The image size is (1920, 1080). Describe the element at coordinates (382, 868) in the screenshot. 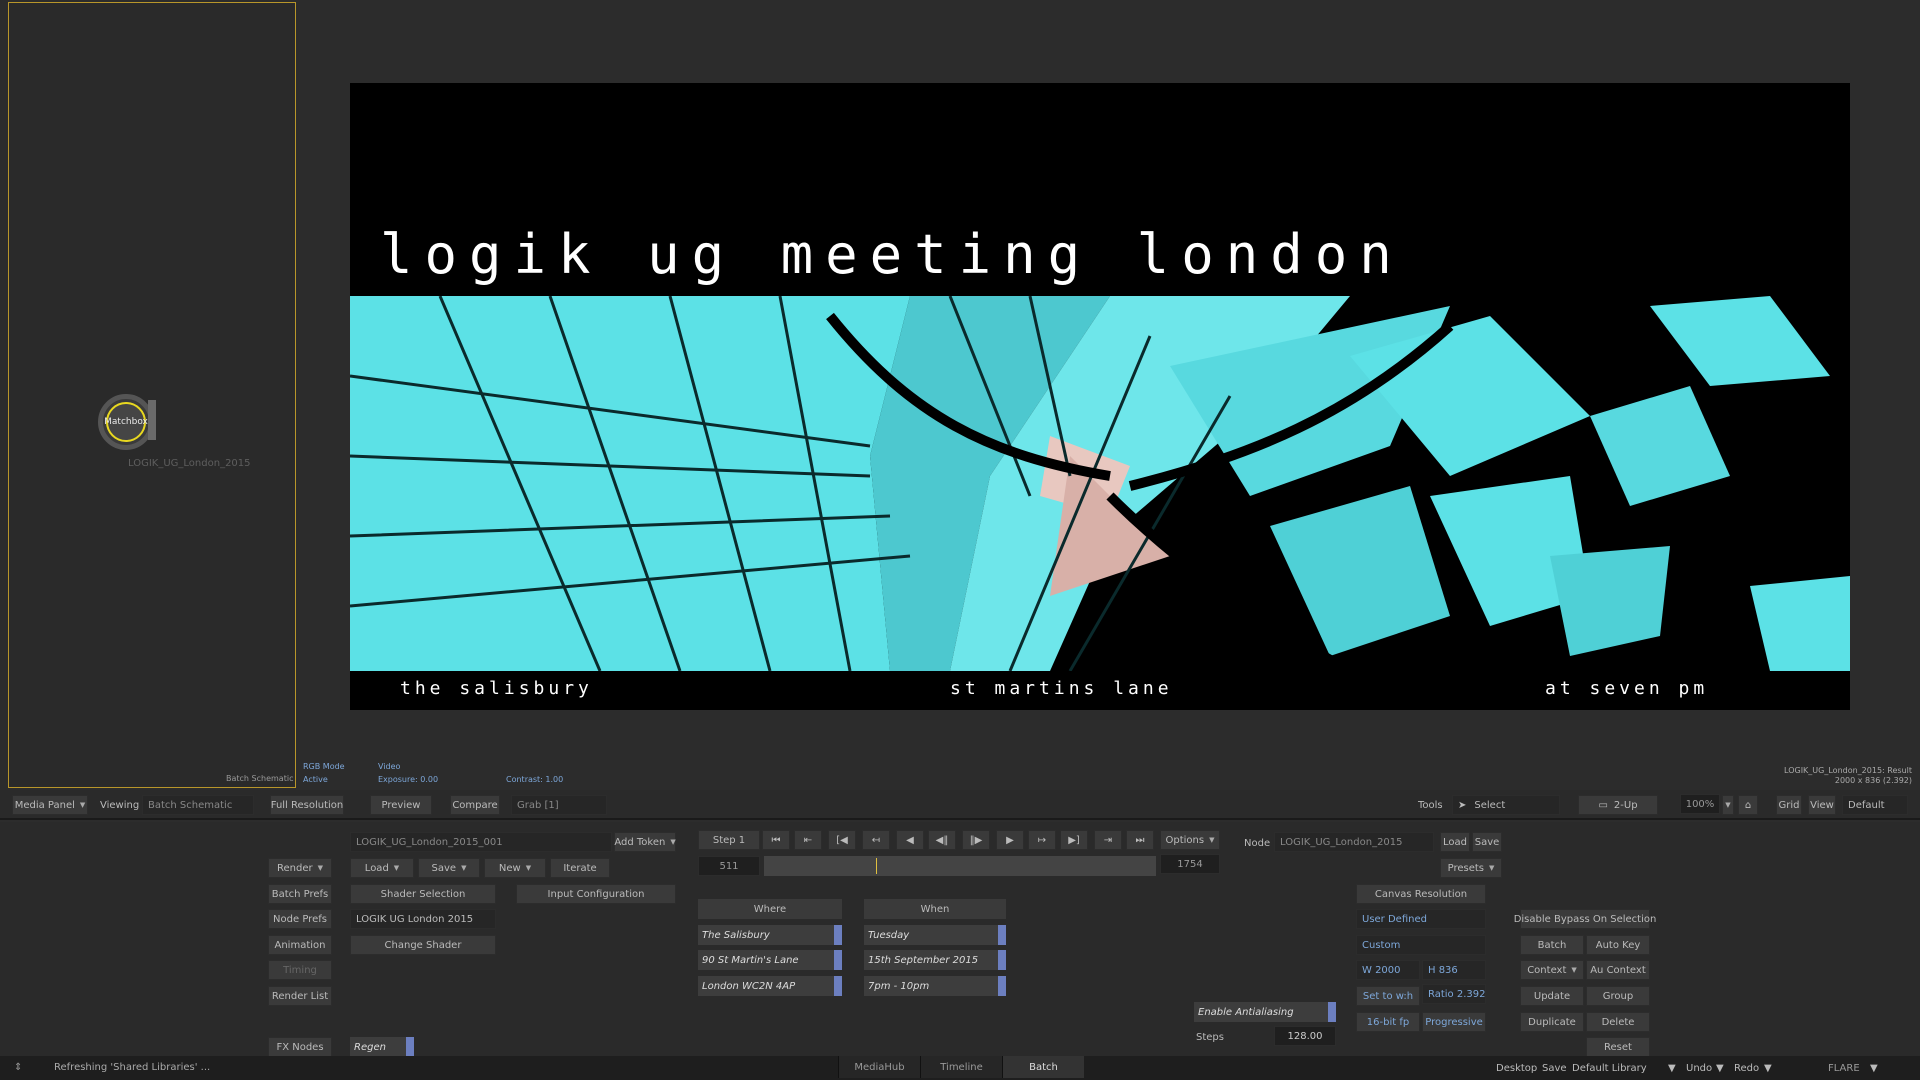

I see `load-button: Load ▼` at that location.